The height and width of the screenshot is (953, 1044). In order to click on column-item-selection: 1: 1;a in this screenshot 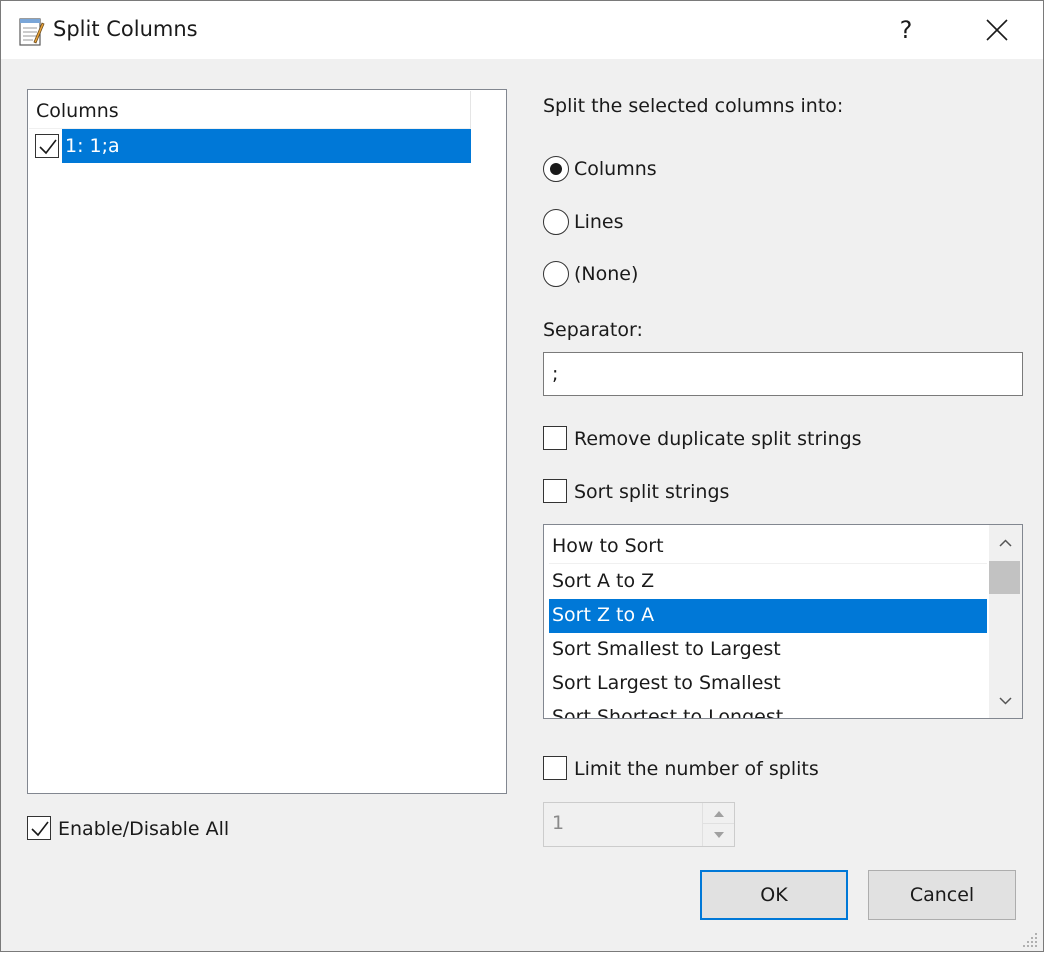, I will do `click(266, 146)`.